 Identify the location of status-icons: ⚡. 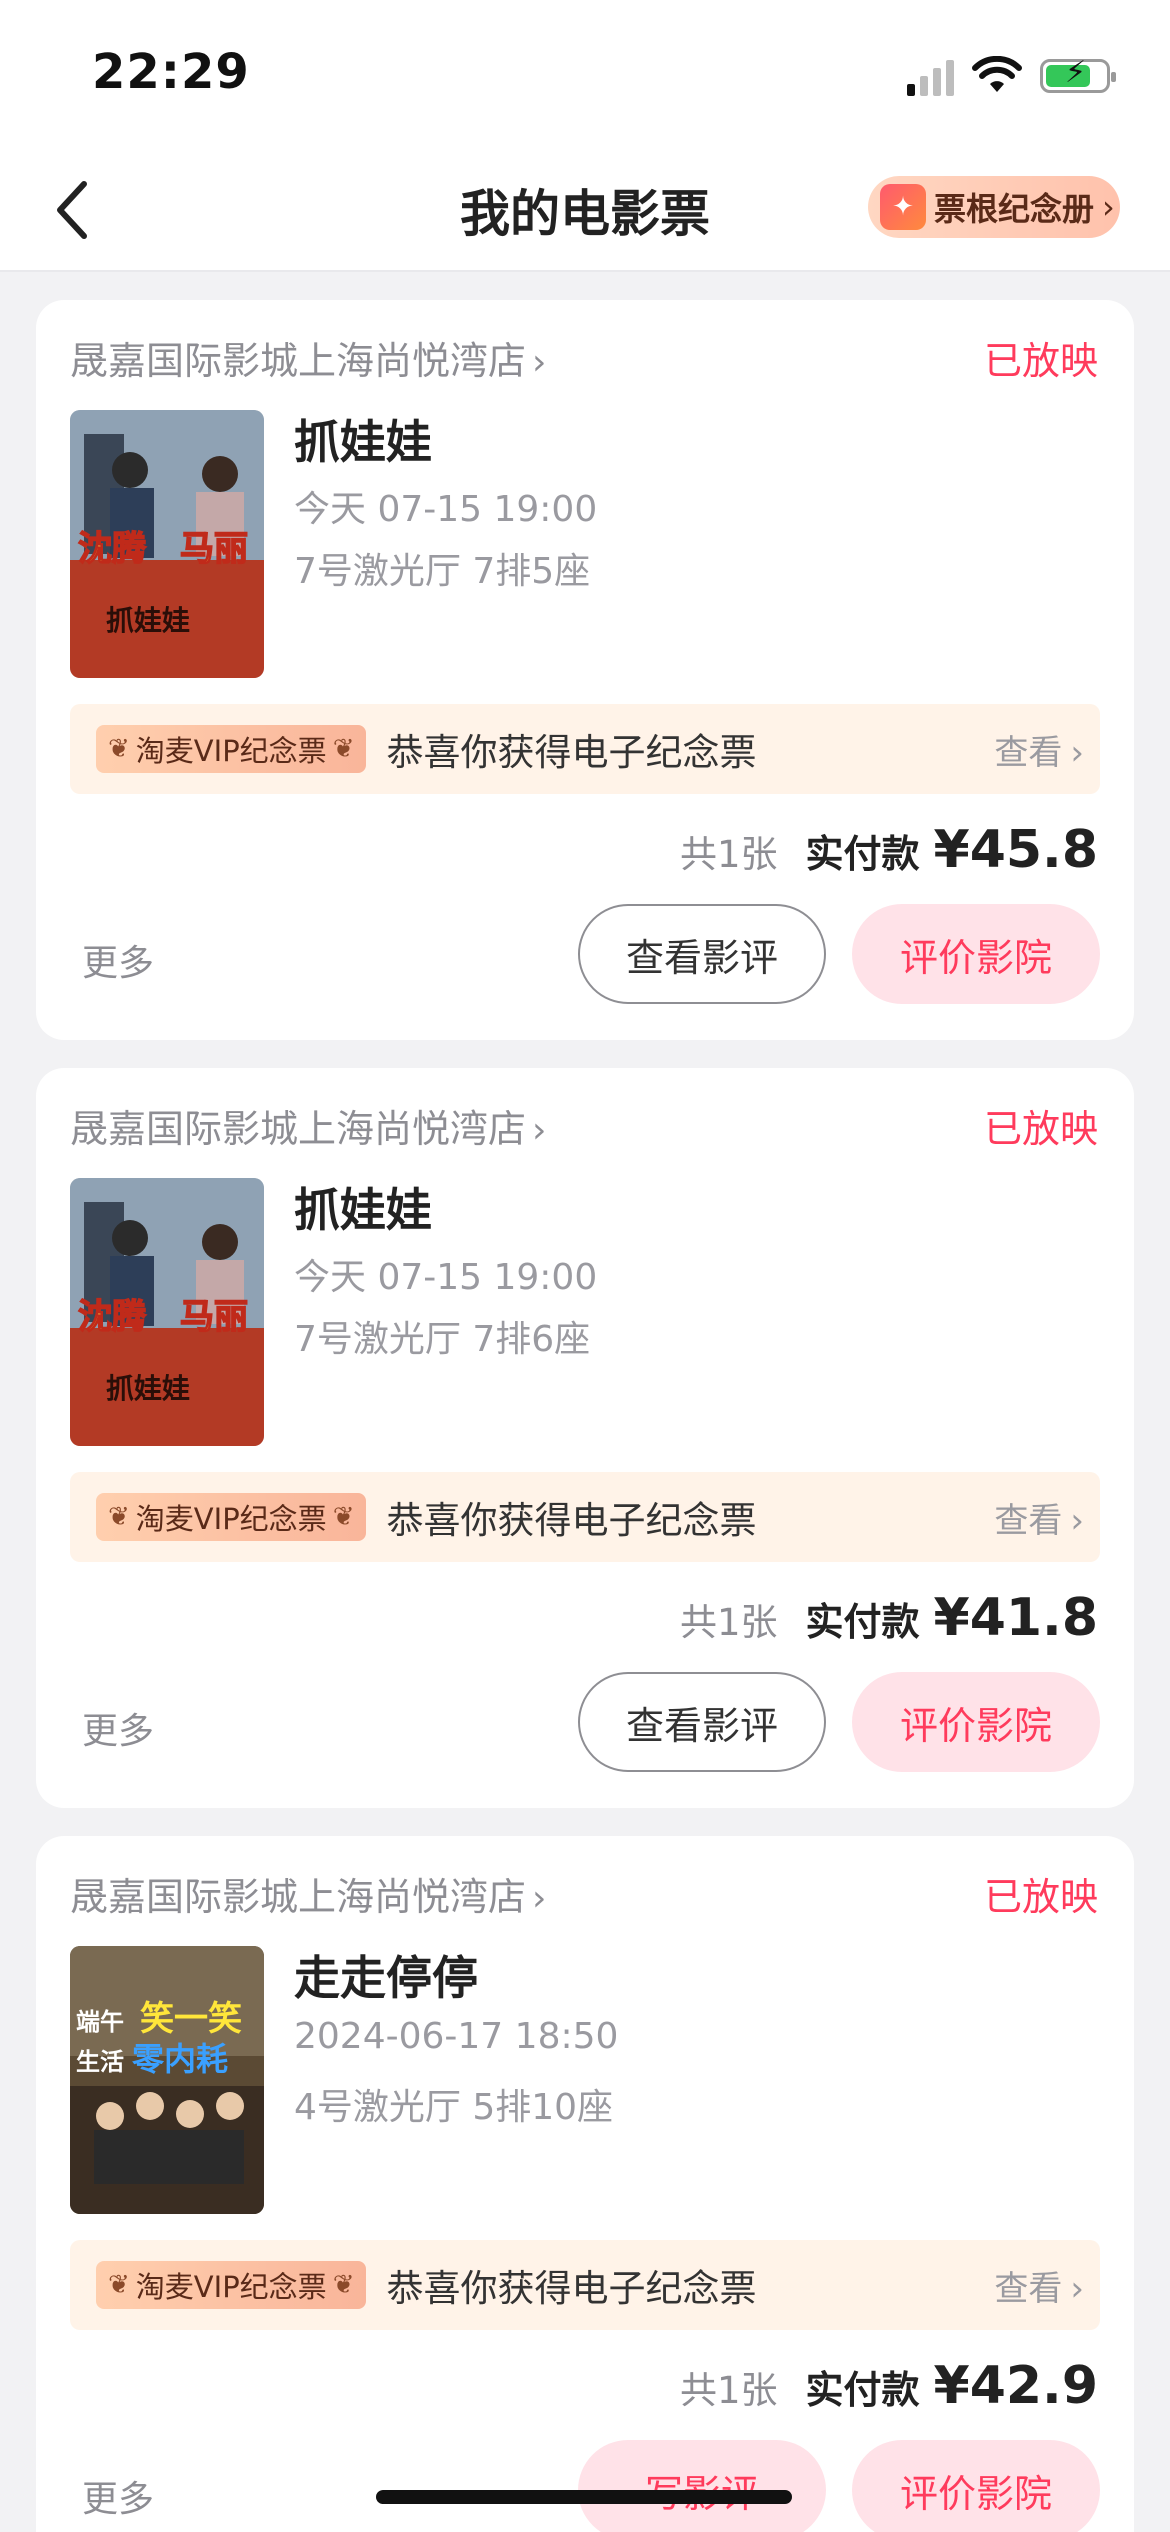
(1011, 76).